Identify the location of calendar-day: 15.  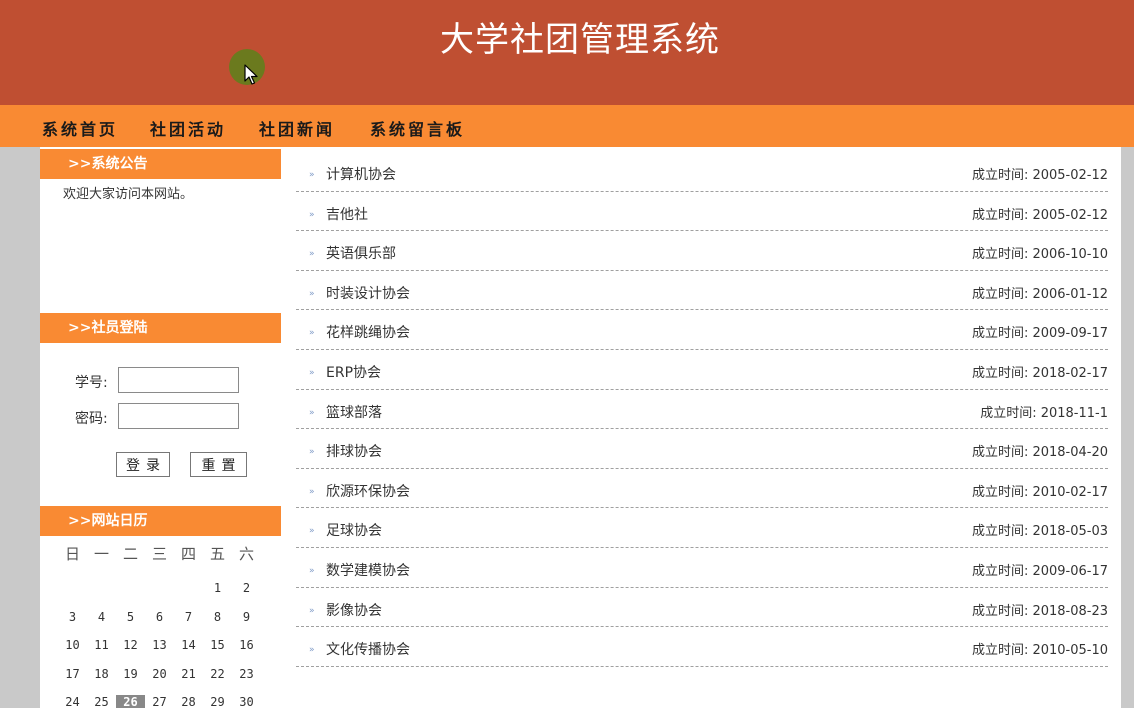
(217, 645).